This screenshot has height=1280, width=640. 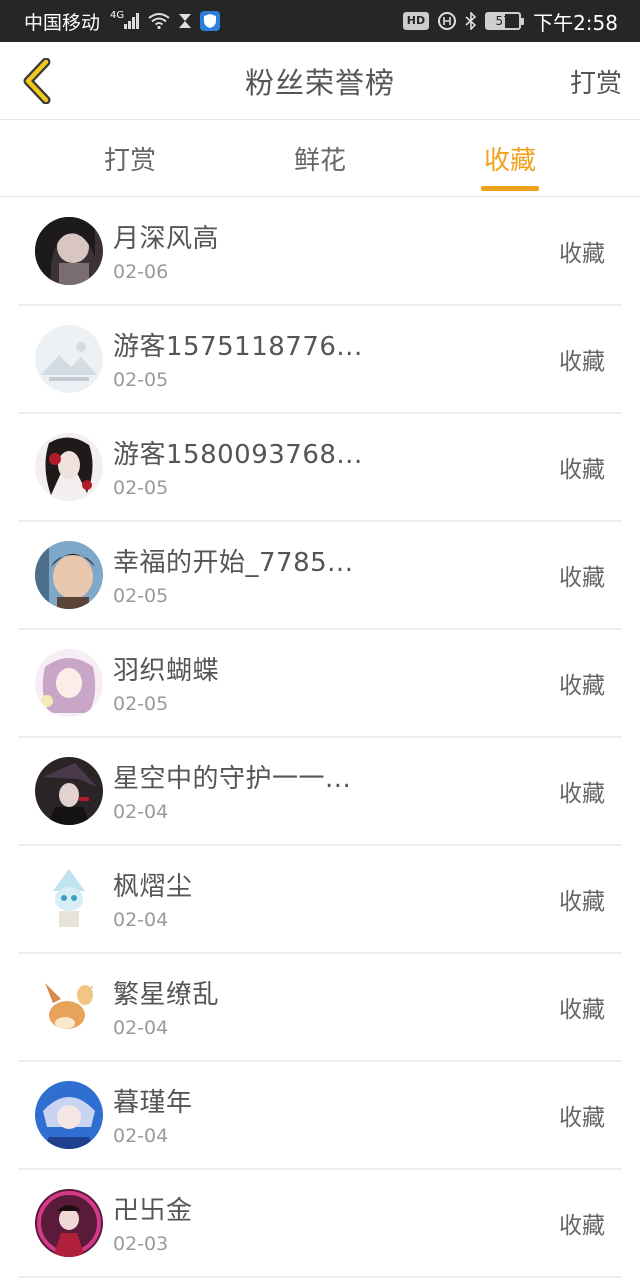 I want to click on list-item: 羽织蝴蝶 02-05 收藏, so click(x=320, y=684).